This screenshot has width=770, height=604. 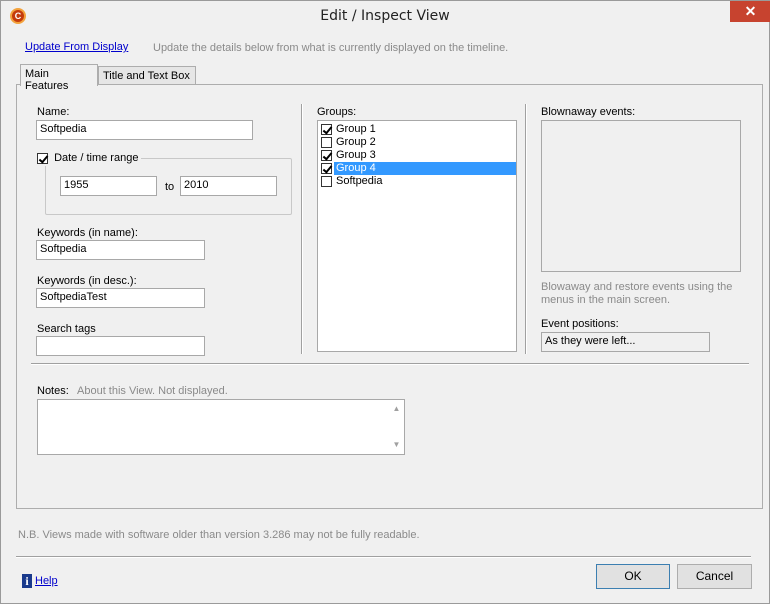 I want to click on group-item-4-checkbox, so click(x=326, y=168).